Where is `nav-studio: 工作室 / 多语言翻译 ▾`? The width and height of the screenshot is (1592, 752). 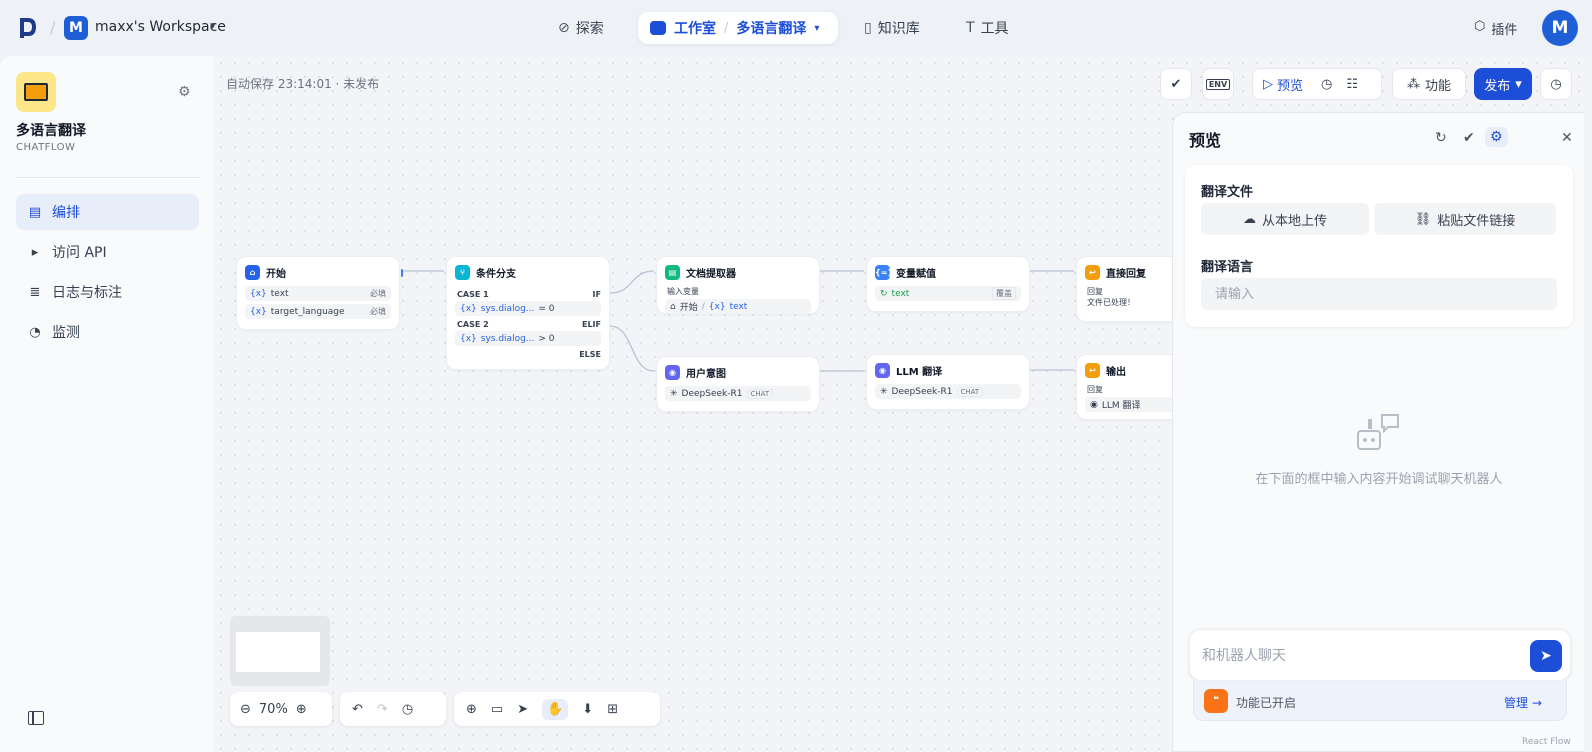
nav-studio: 工作室 / 多语言翻译 ▾ is located at coordinates (738, 28).